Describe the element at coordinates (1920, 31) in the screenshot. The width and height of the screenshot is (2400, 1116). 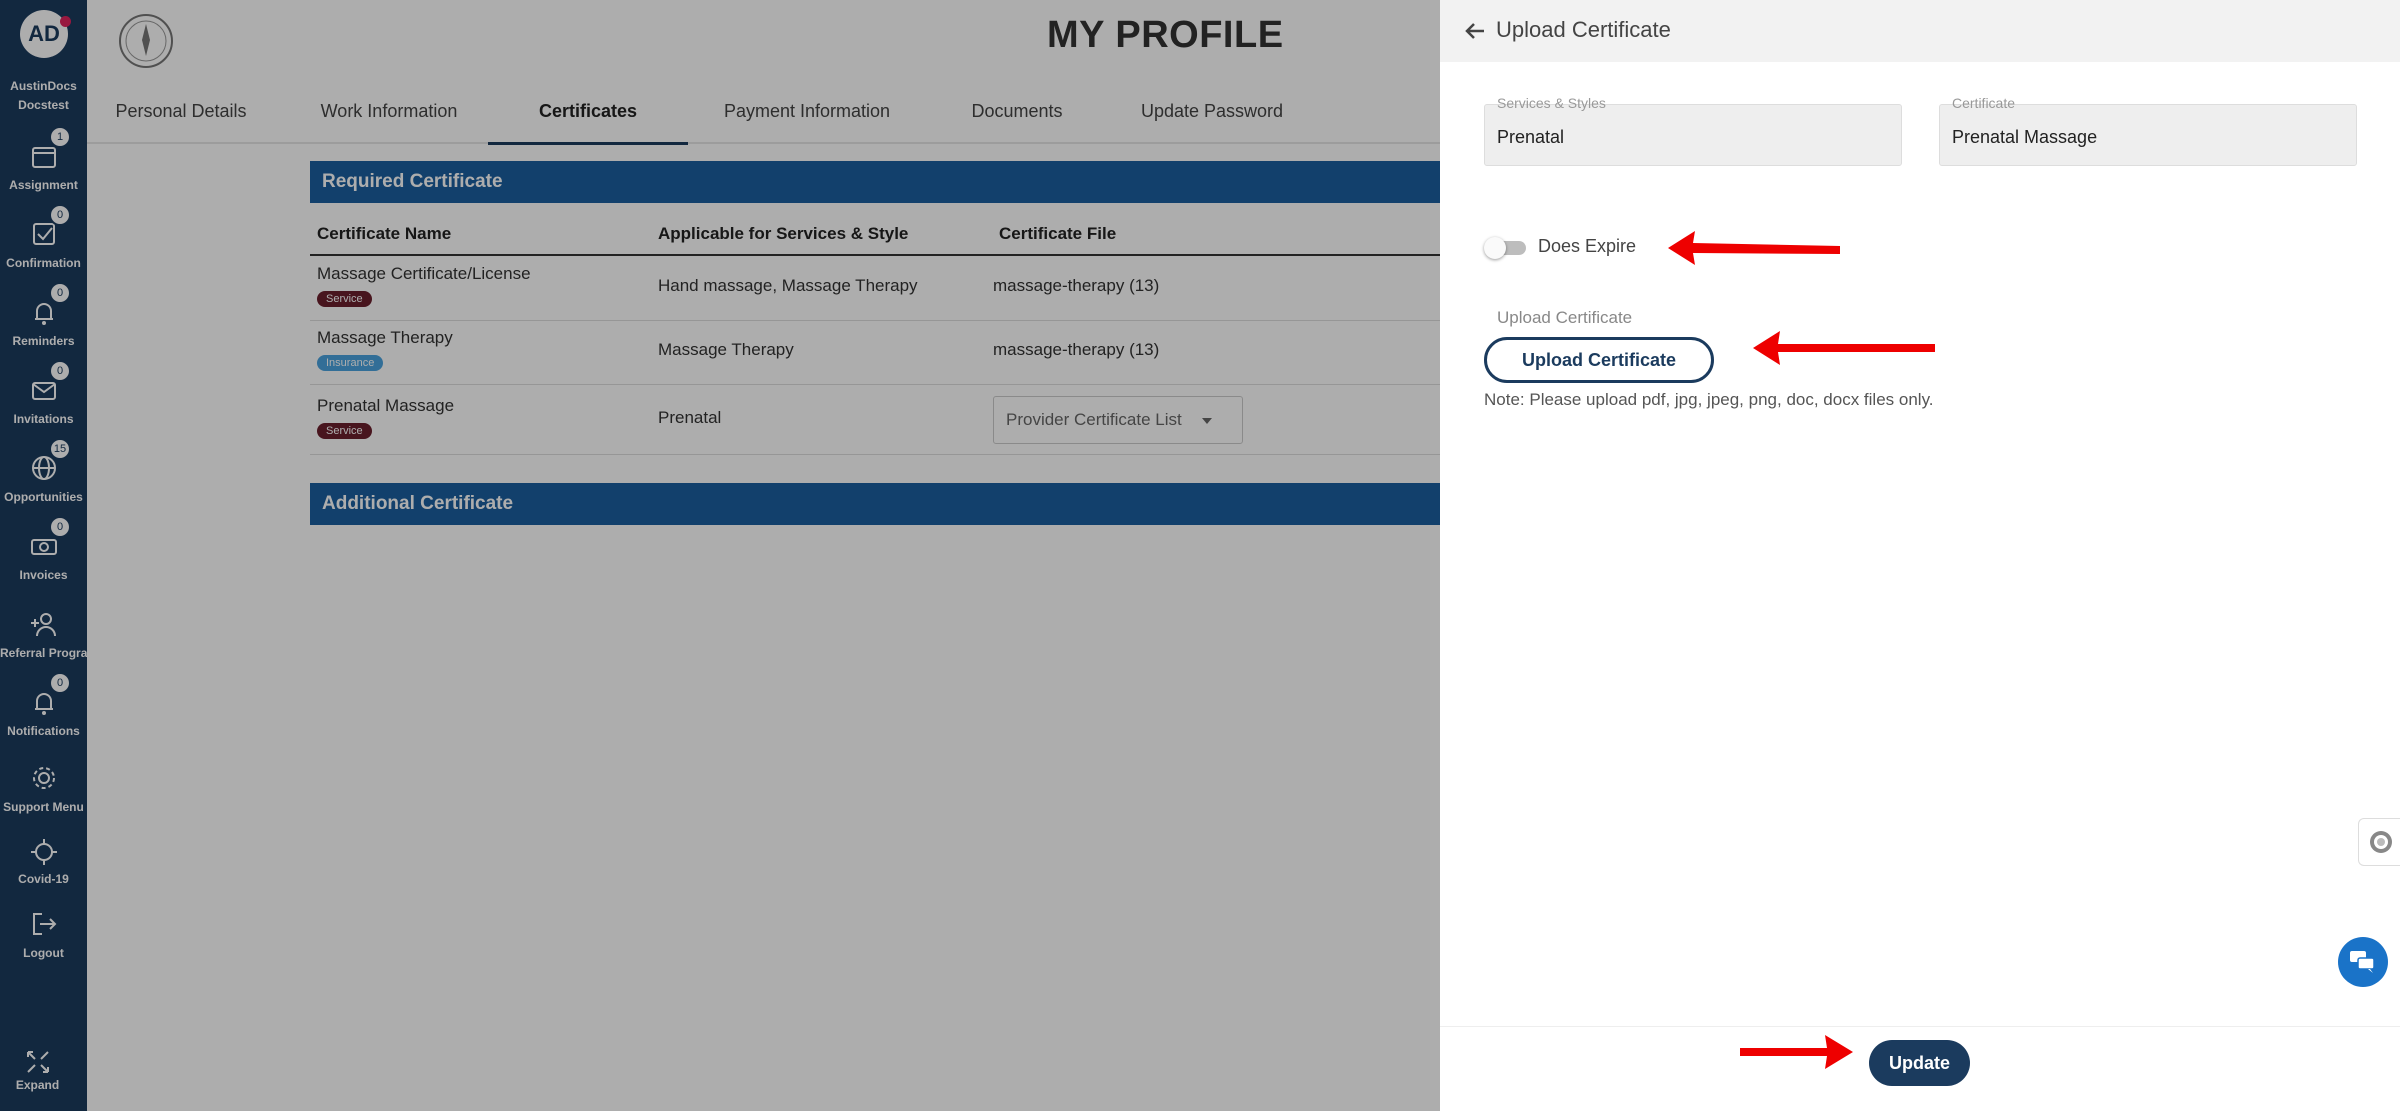
I see `panel-header: Upload Certificate` at that location.